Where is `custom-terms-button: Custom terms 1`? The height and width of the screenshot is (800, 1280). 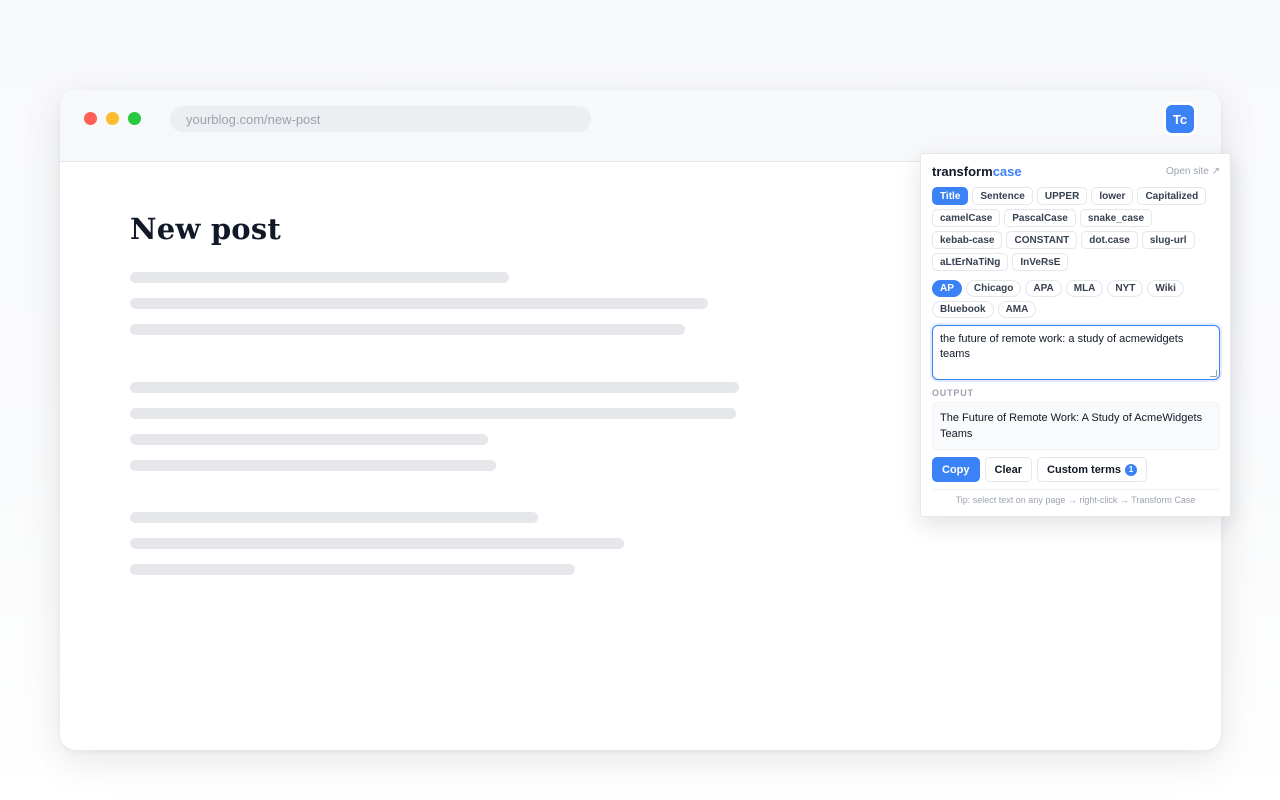 custom-terms-button: Custom terms 1 is located at coordinates (1092, 469).